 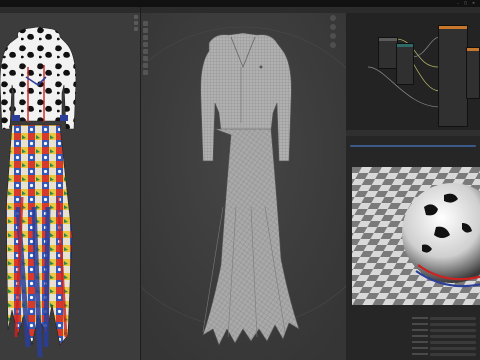 What do you see at coordinates (145, 23) in the screenshot?
I see `select-icon` at bounding box center [145, 23].